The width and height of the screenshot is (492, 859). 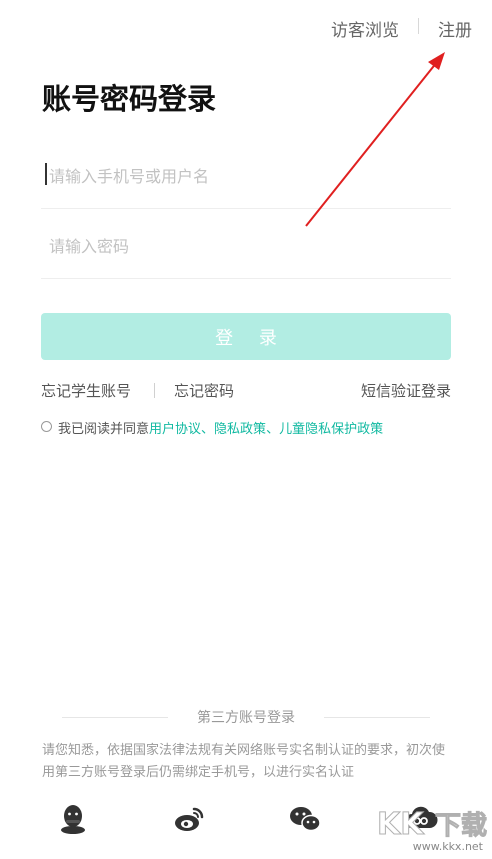 I want to click on password-input, so click(x=247, y=246).